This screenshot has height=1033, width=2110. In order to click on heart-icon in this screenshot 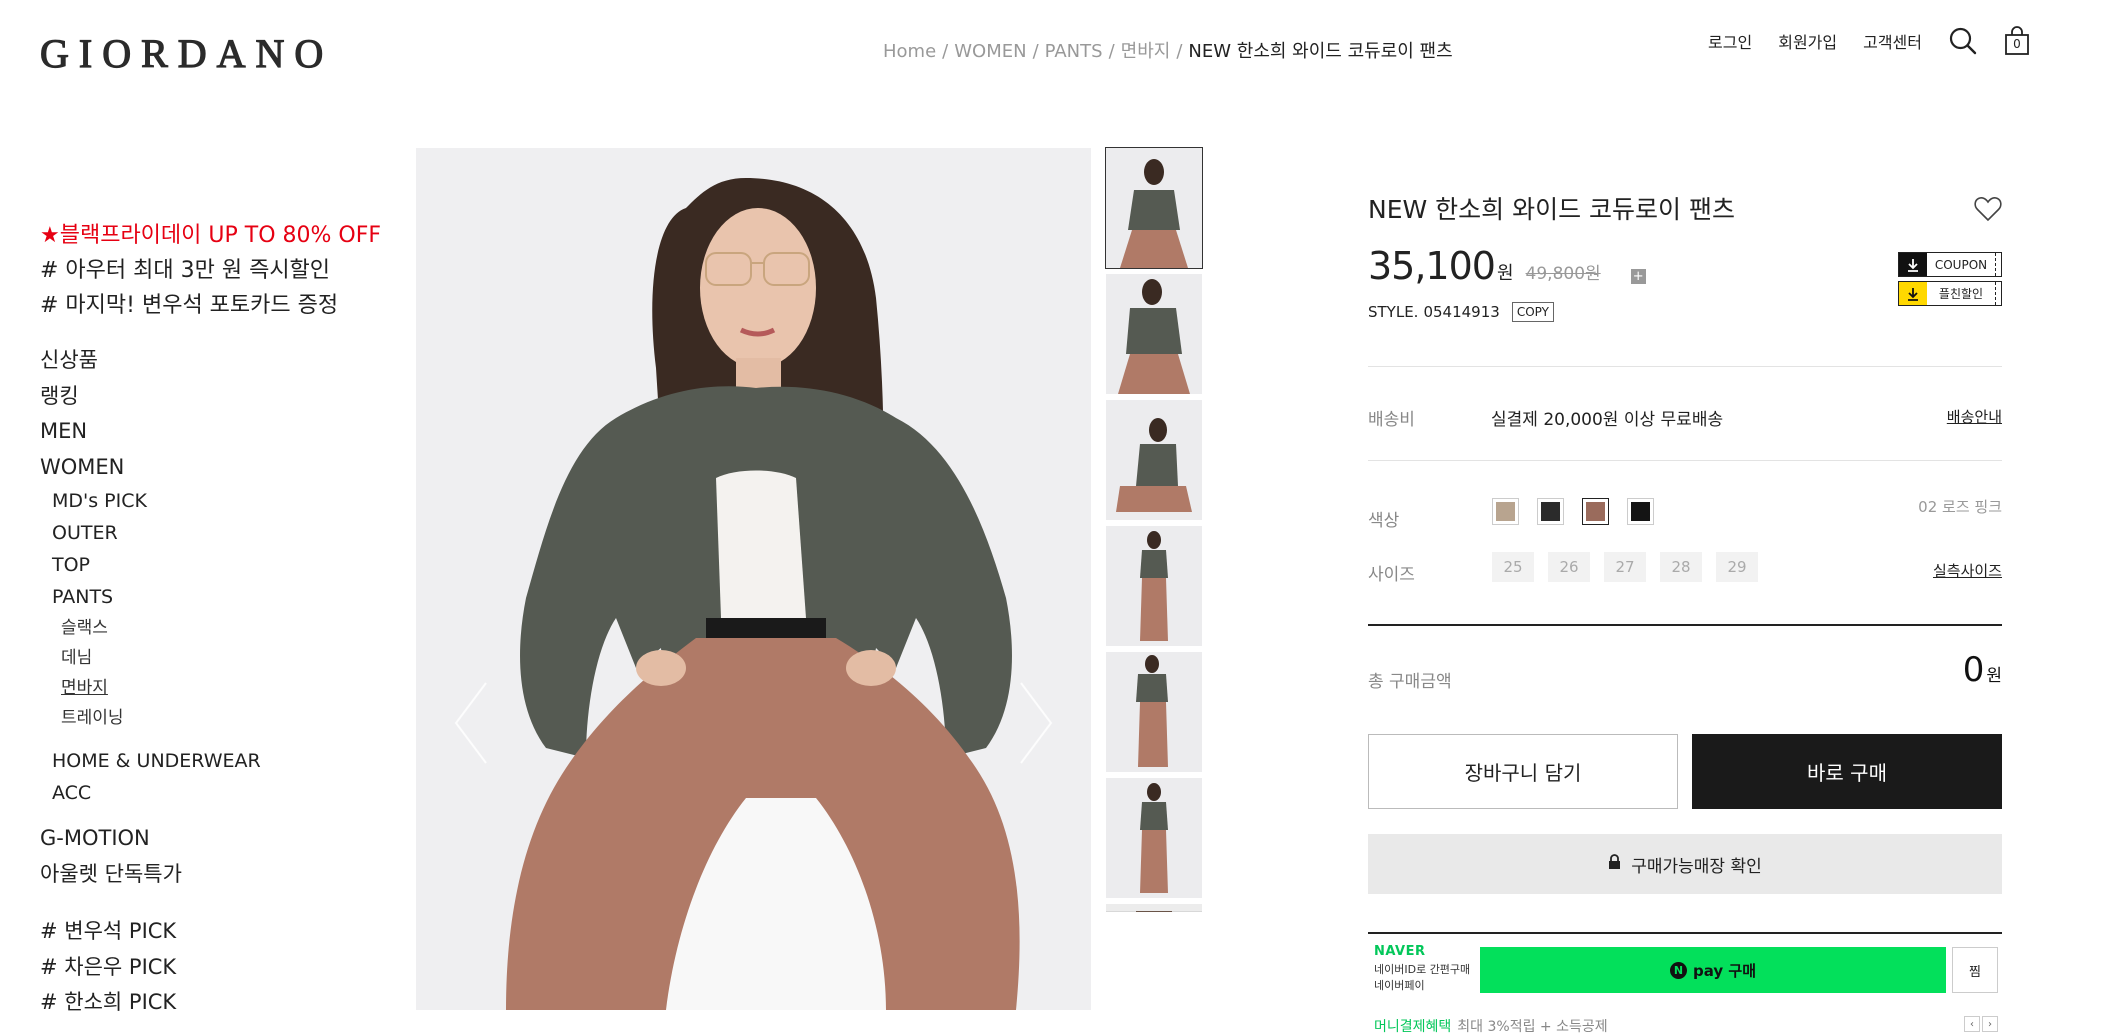, I will do `click(1988, 211)`.